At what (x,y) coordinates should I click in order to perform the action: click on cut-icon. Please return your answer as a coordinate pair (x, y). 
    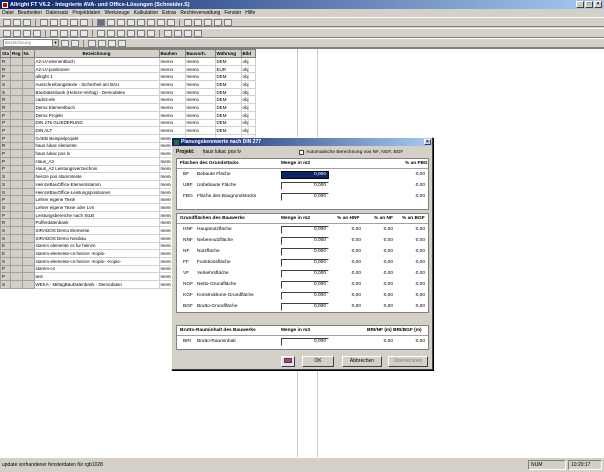
    Looking at the image, I should click on (64, 22).